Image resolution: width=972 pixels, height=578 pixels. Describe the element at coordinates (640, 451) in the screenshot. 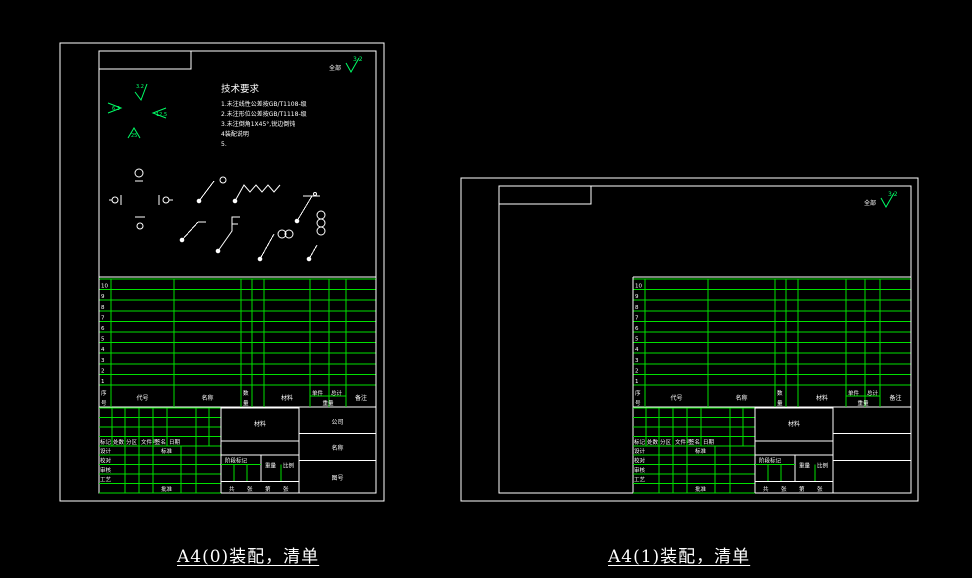

I see `tb-role: 设计` at that location.